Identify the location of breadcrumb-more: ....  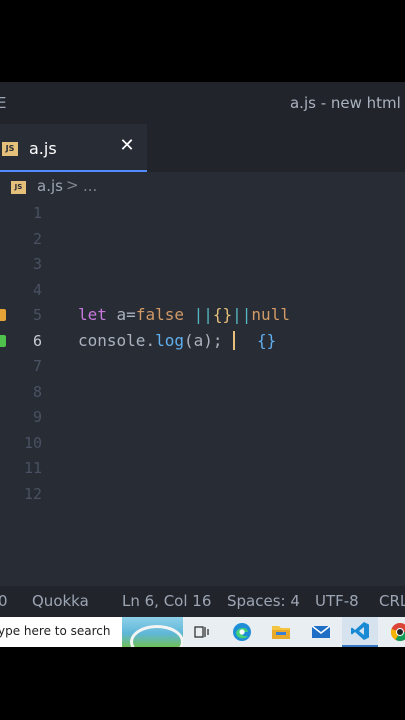
(90, 186).